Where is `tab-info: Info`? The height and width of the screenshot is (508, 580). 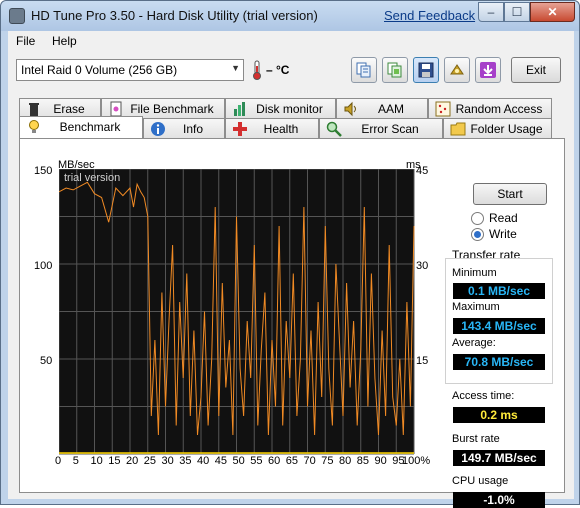
tab-info: Info is located at coordinates (184, 128).